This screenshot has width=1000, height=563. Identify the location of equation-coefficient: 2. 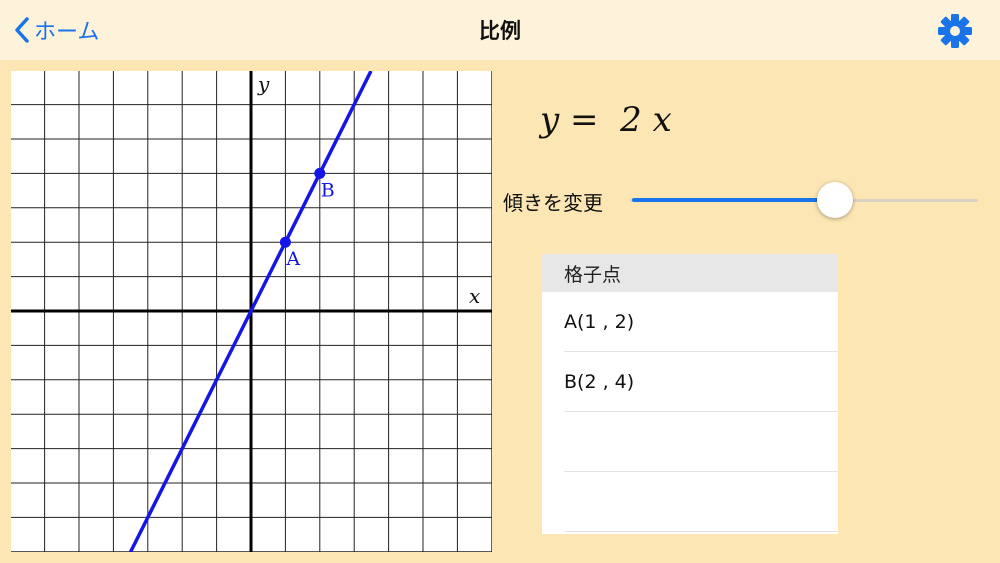
(631, 120).